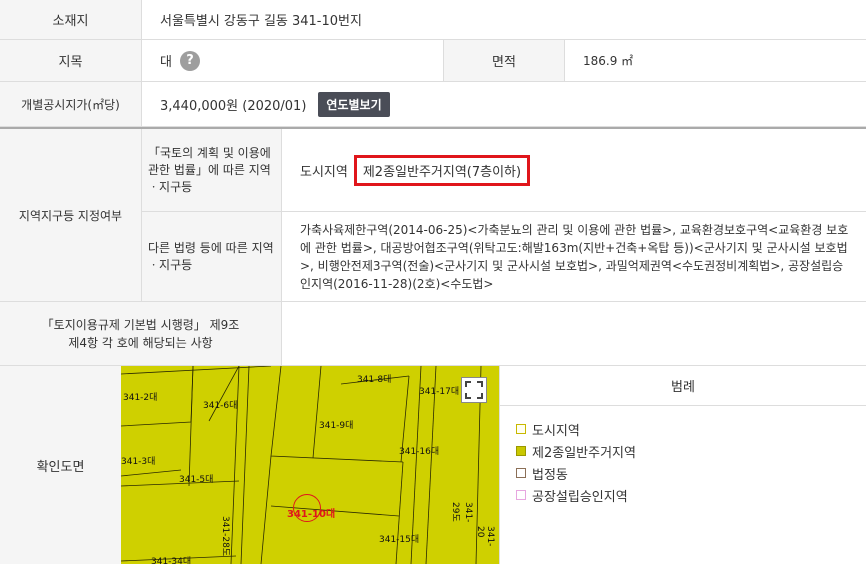  What do you see at coordinates (715, 60) in the screenshot?
I see `area-value: 186.9 ㎡` at bounding box center [715, 60].